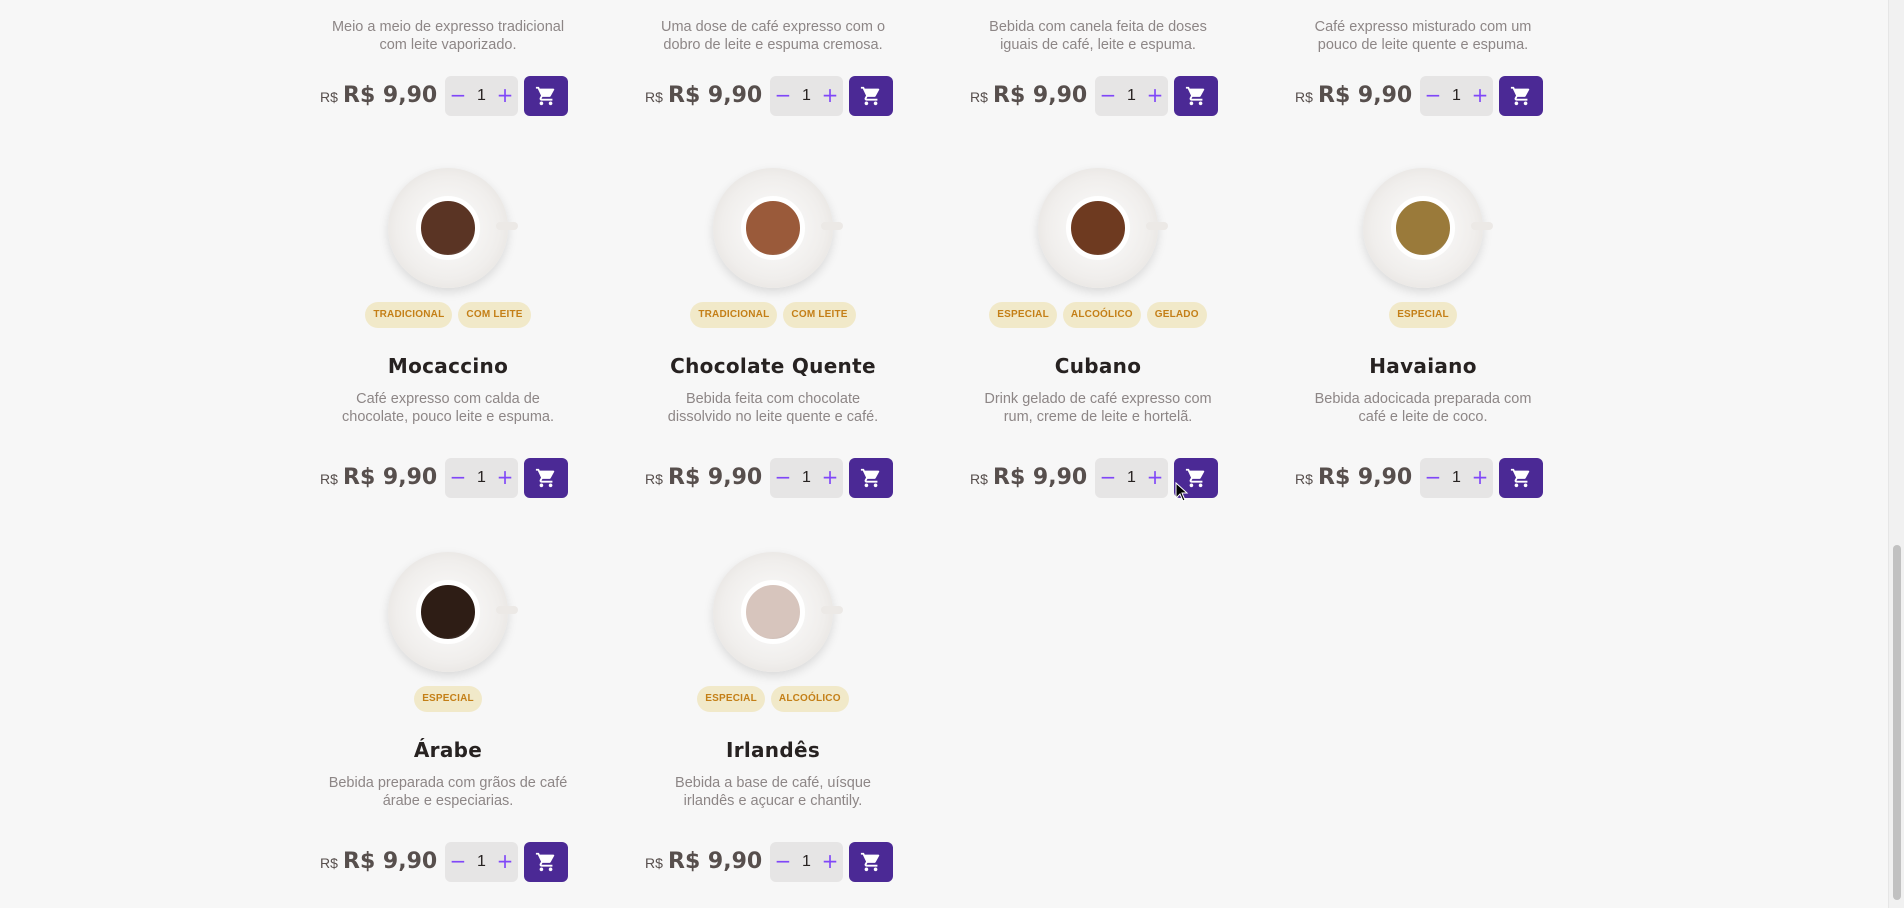 Image resolution: width=1904 pixels, height=908 pixels. I want to click on product-tags: ESPECIAL ALCOÓLICO, so click(773, 700).